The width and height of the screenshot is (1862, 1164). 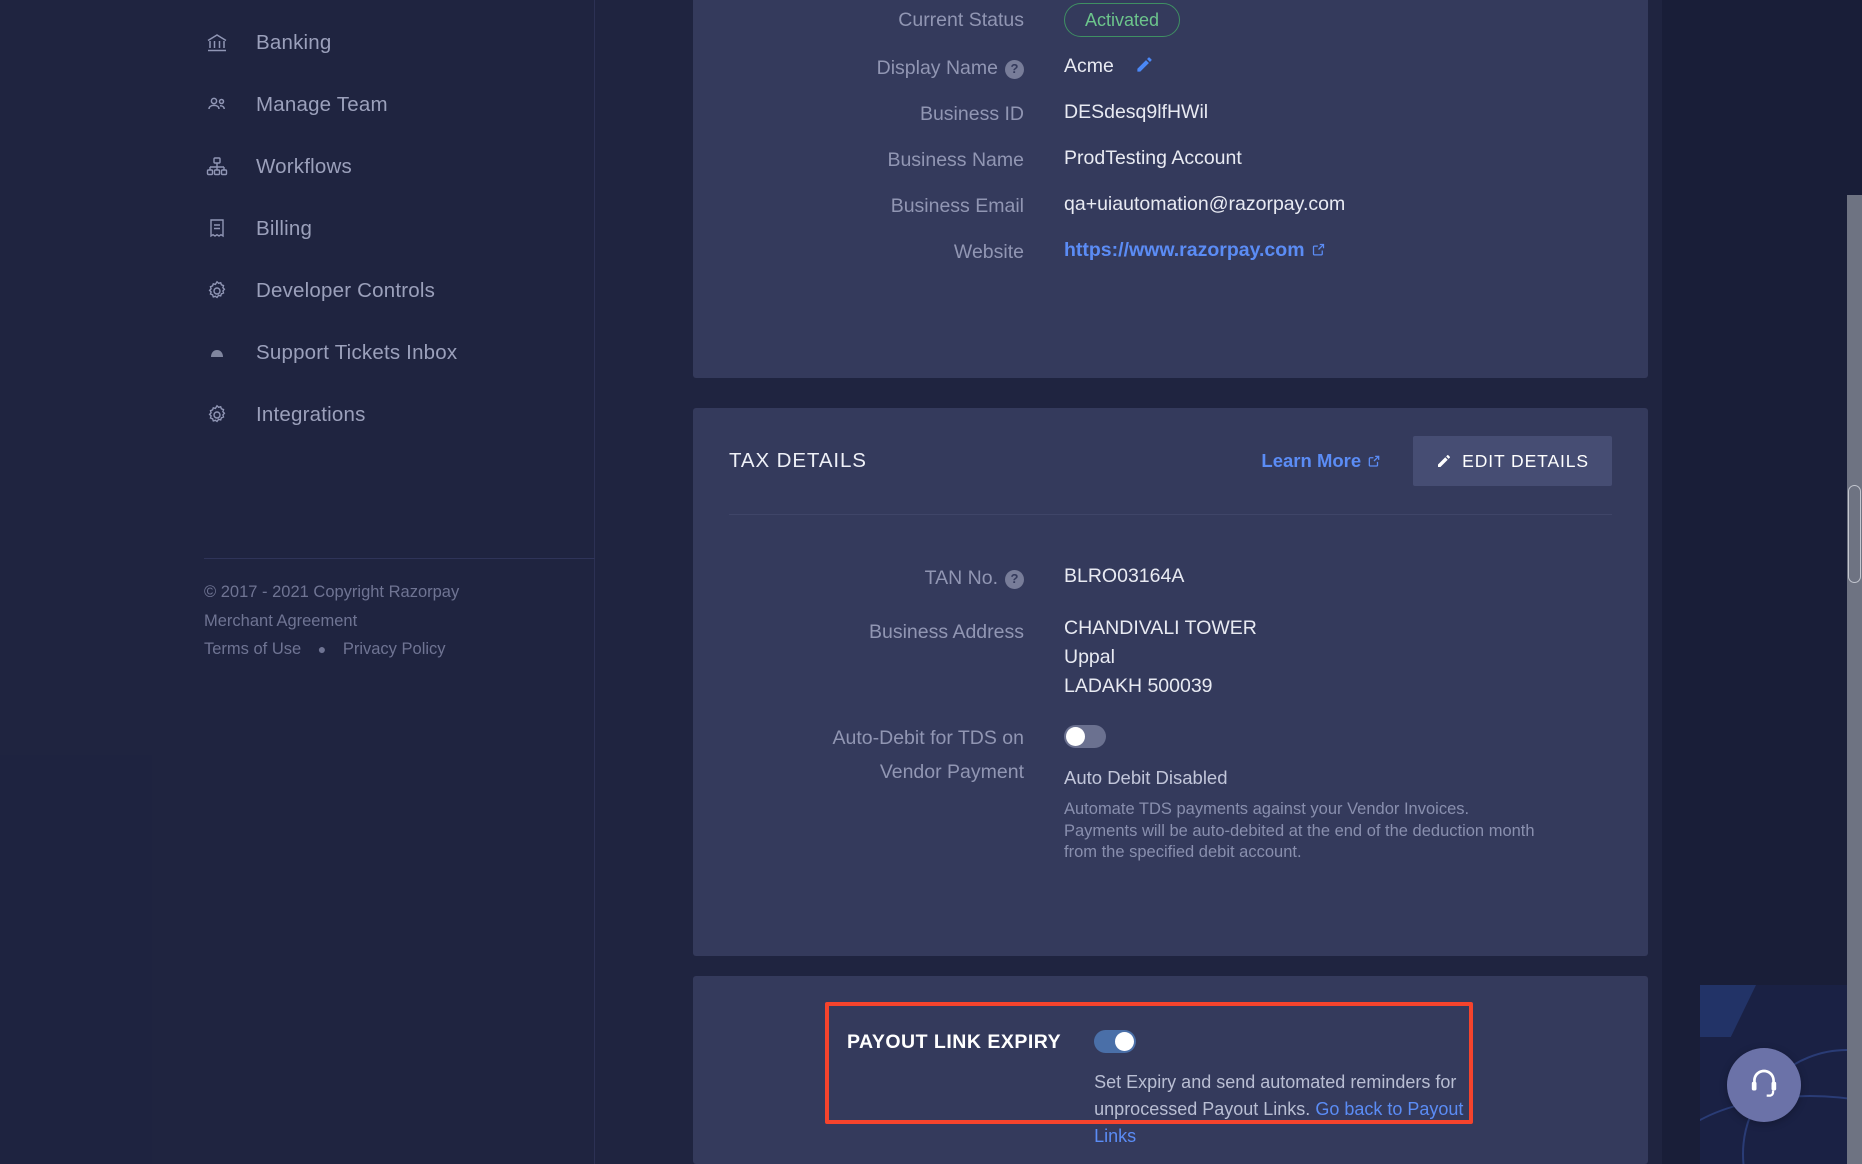 What do you see at coordinates (217, 229) in the screenshot?
I see `receipt-icon` at bounding box center [217, 229].